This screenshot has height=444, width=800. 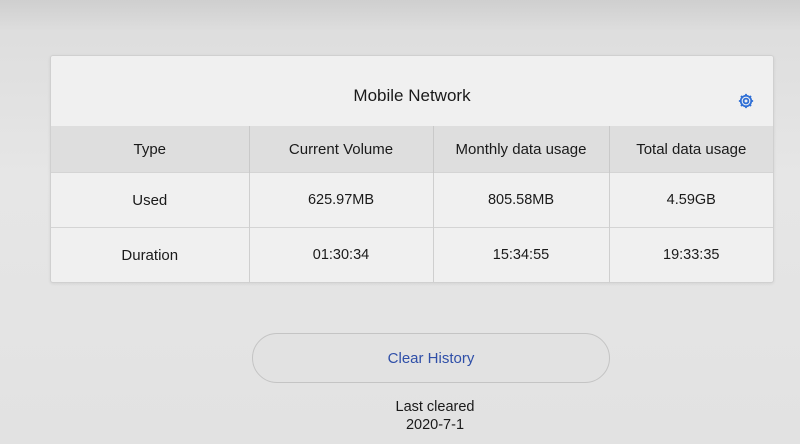 I want to click on header-monthly-data-usage: Monthly data usage, so click(x=520, y=149).